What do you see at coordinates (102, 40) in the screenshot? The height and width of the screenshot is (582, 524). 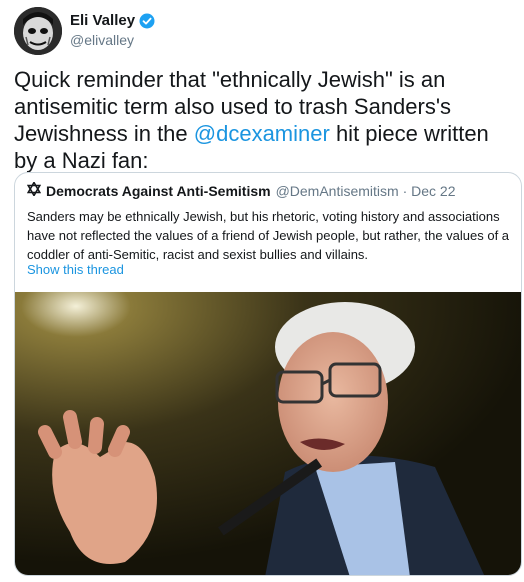 I see `author-handle: @elivalley` at bounding box center [102, 40].